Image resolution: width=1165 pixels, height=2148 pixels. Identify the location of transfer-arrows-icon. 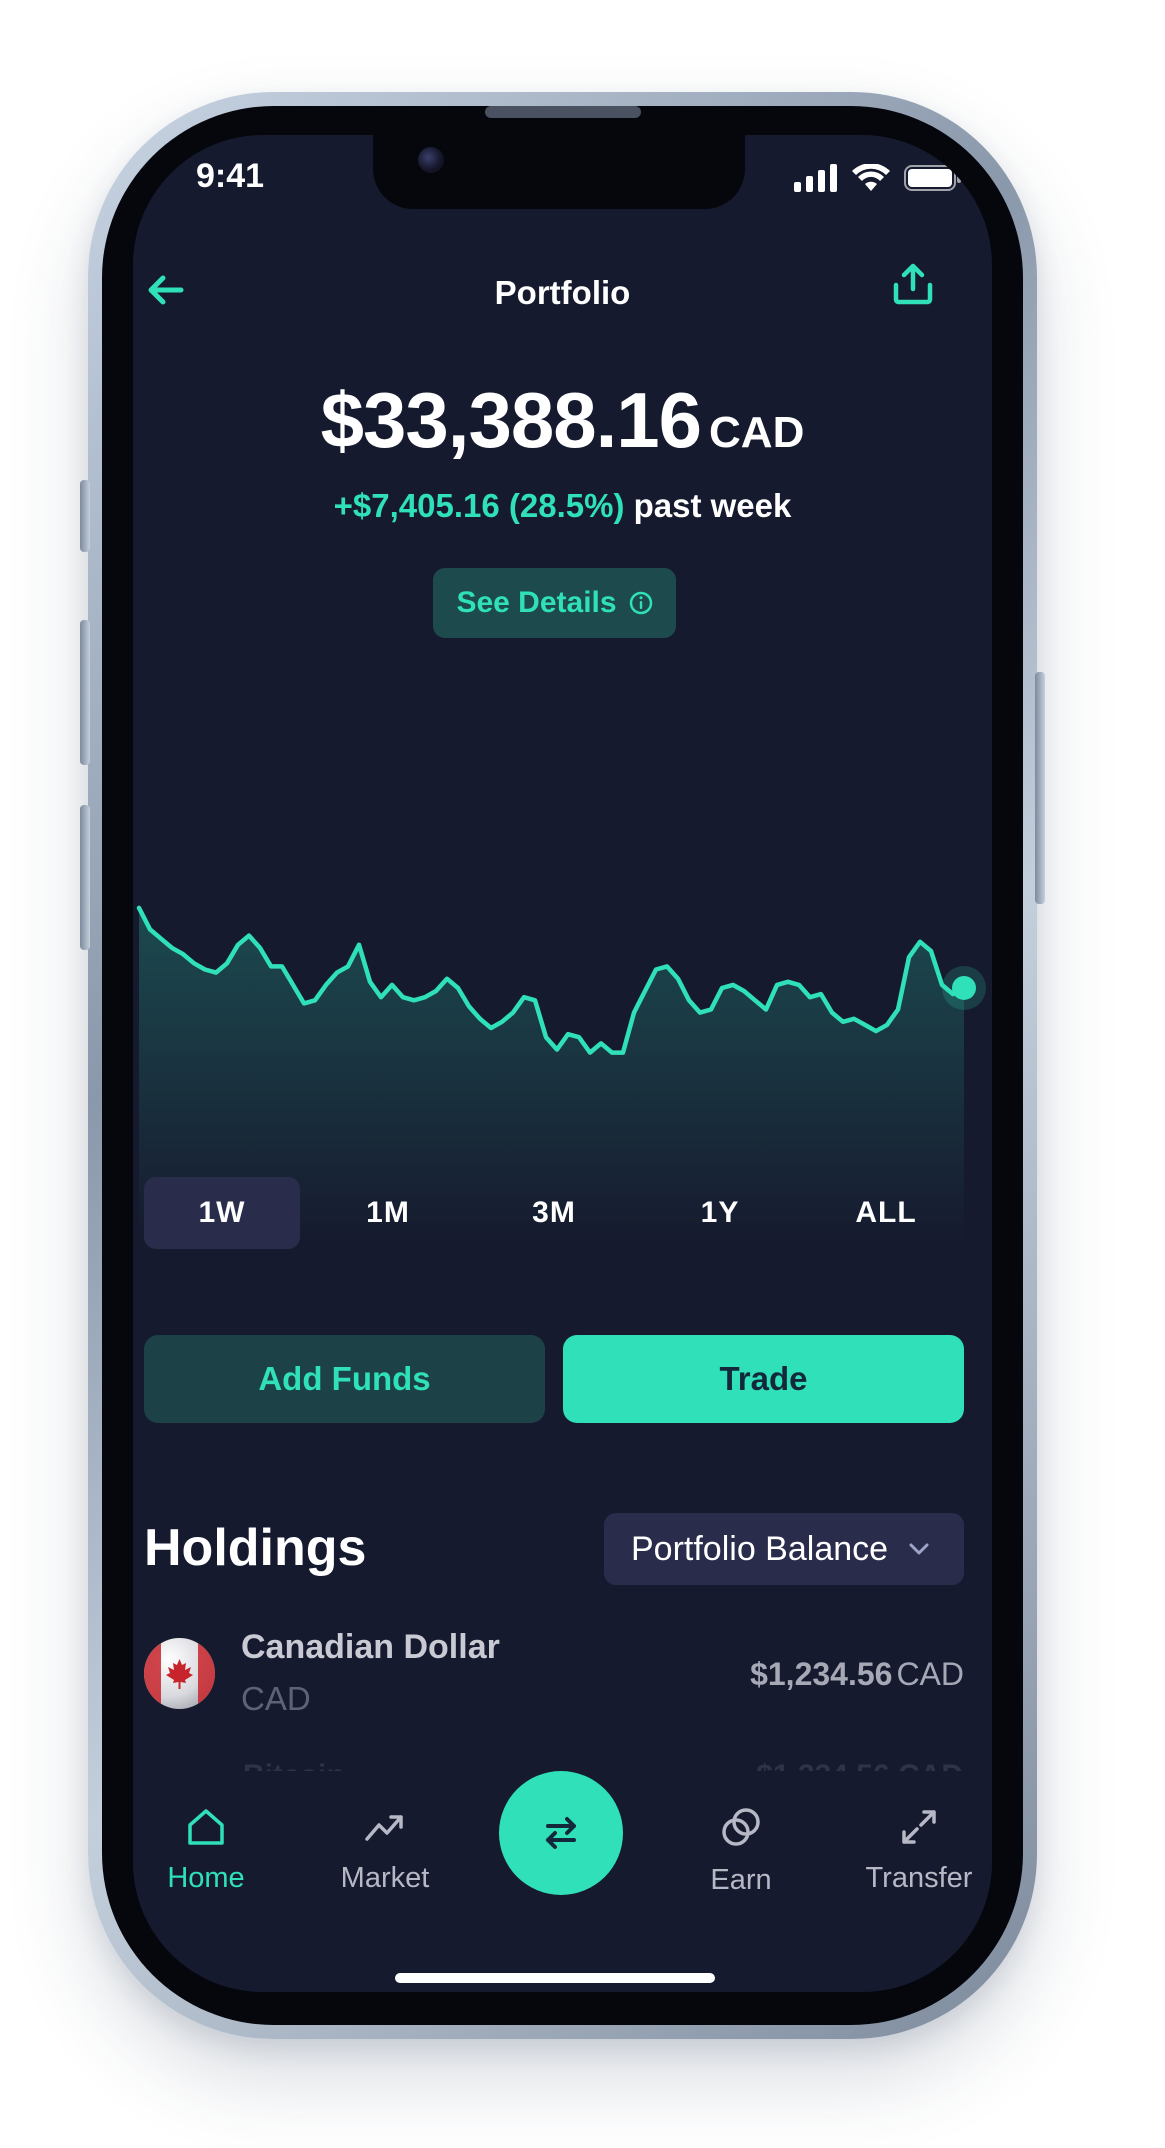
(919, 1827).